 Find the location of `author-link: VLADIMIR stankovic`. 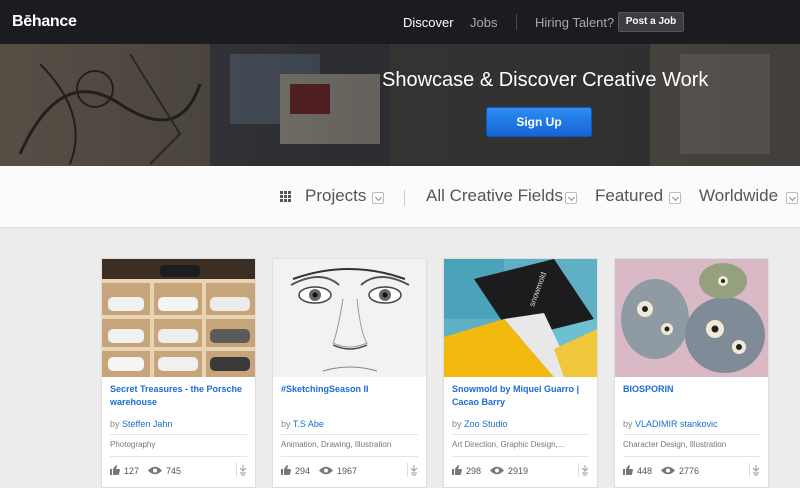

author-link: VLADIMIR stankovic is located at coordinates (676, 424).